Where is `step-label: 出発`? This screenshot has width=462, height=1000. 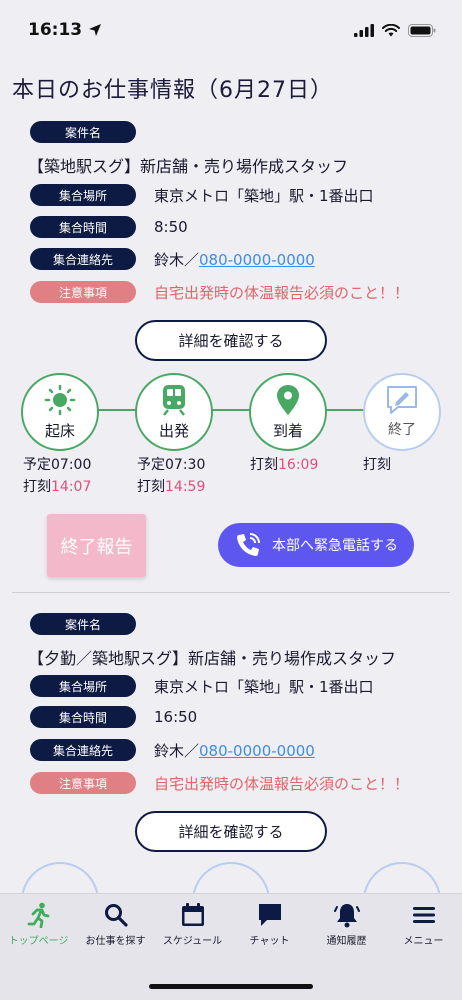 step-label: 出発 is located at coordinates (173, 430).